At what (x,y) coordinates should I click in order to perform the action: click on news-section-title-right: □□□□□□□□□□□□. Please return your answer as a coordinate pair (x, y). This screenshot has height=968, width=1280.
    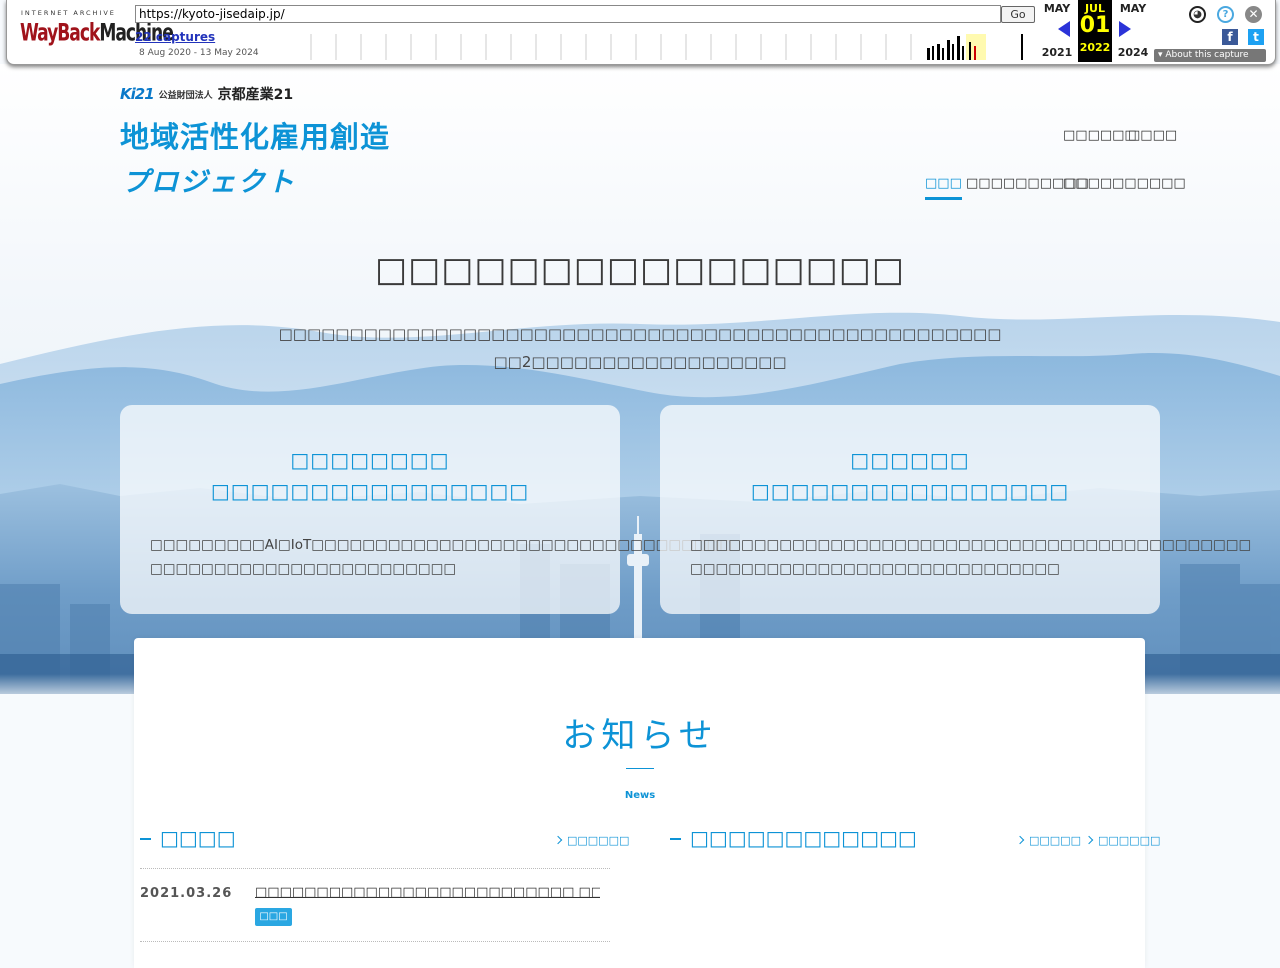
    Looking at the image, I should click on (793, 838).